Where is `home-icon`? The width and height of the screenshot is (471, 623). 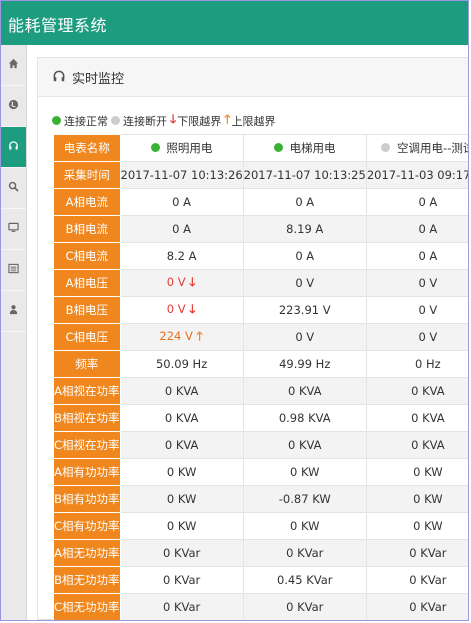 home-icon is located at coordinates (13, 65).